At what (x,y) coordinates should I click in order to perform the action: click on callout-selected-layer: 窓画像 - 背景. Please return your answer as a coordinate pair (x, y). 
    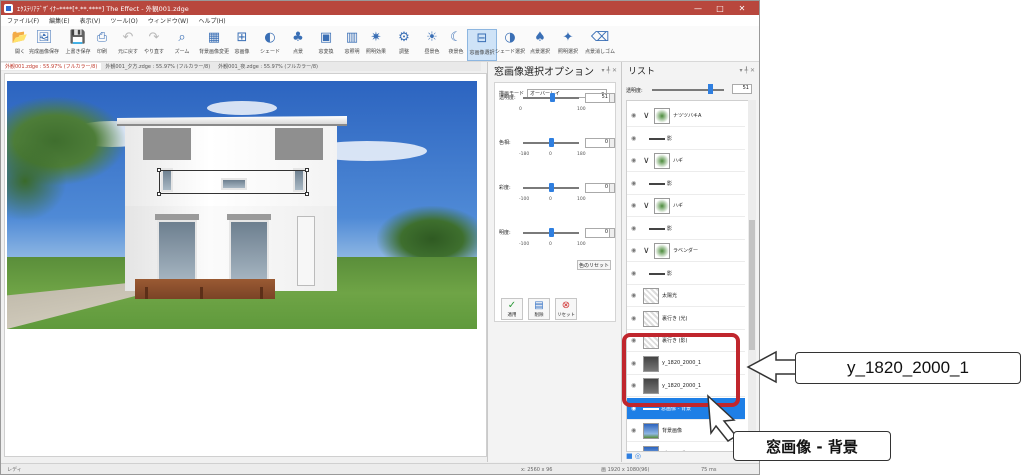
    Looking at the image, I should click on (812, 446).